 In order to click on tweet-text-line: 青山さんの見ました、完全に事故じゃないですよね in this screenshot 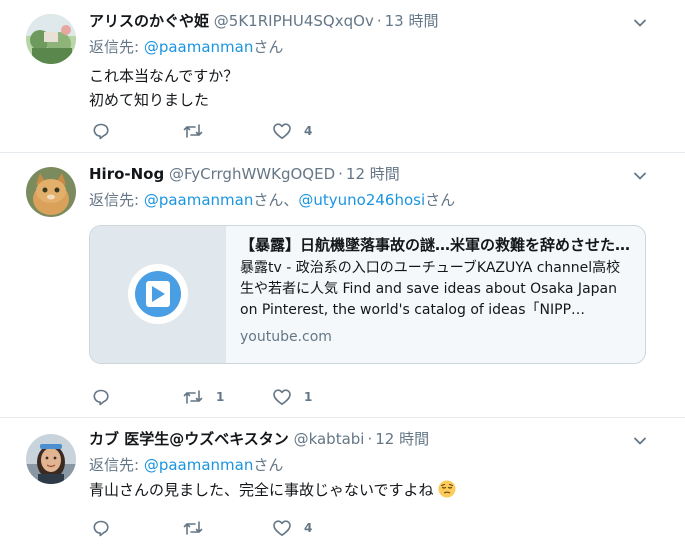, I will do `click(261, 490)`.